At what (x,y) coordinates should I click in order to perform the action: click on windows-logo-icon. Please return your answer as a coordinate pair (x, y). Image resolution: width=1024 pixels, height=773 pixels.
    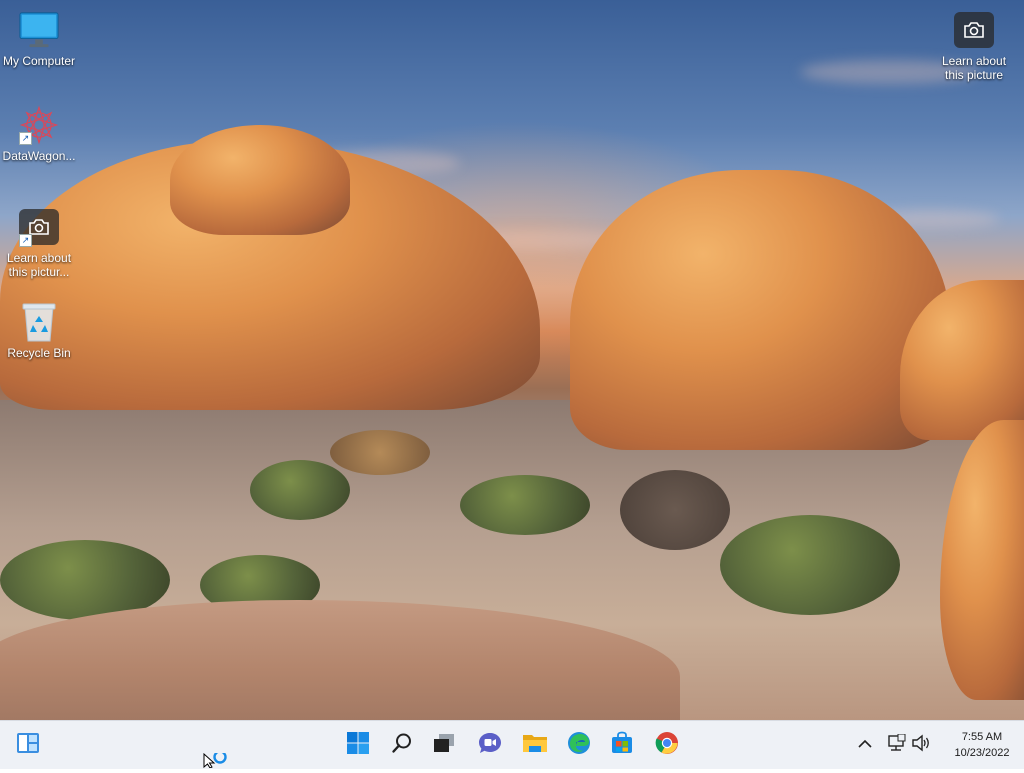
    Looking at the image, I should click on (358, 745).